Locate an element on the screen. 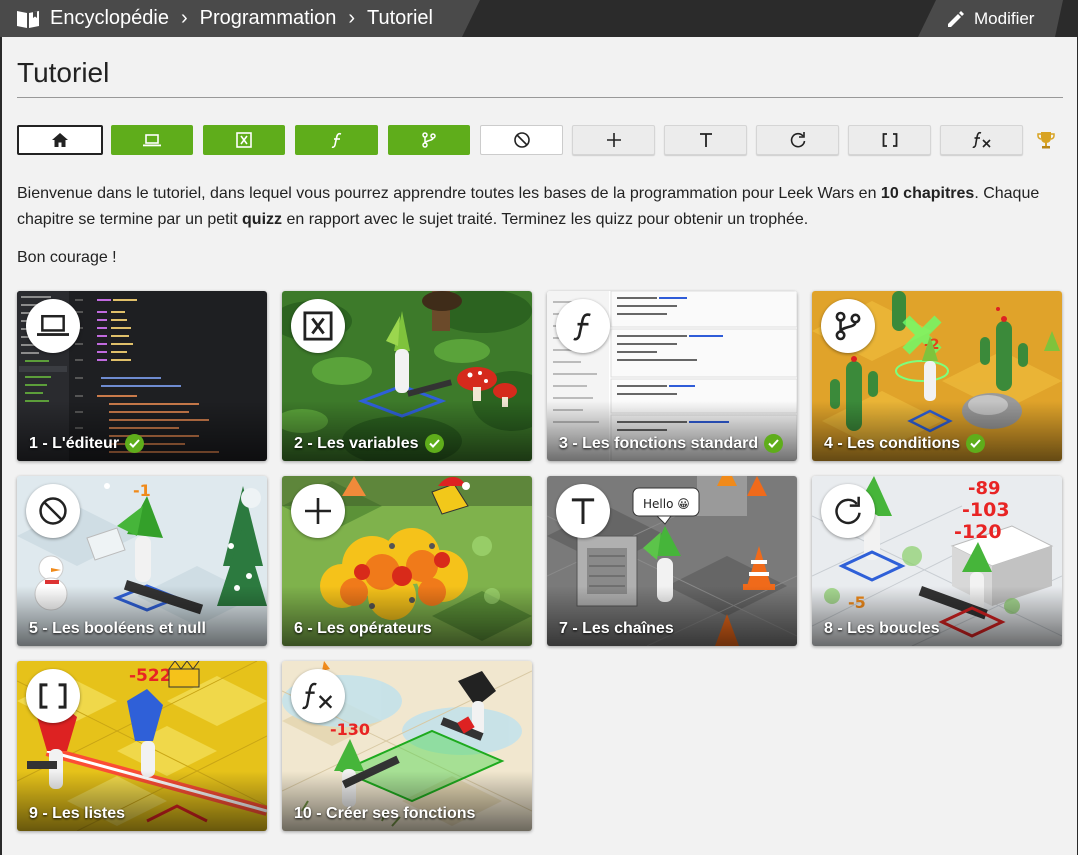 This screenshot has height=855, width=1078. chapter-label: 7 - Les chaînes is located at coordinates (616, 629).